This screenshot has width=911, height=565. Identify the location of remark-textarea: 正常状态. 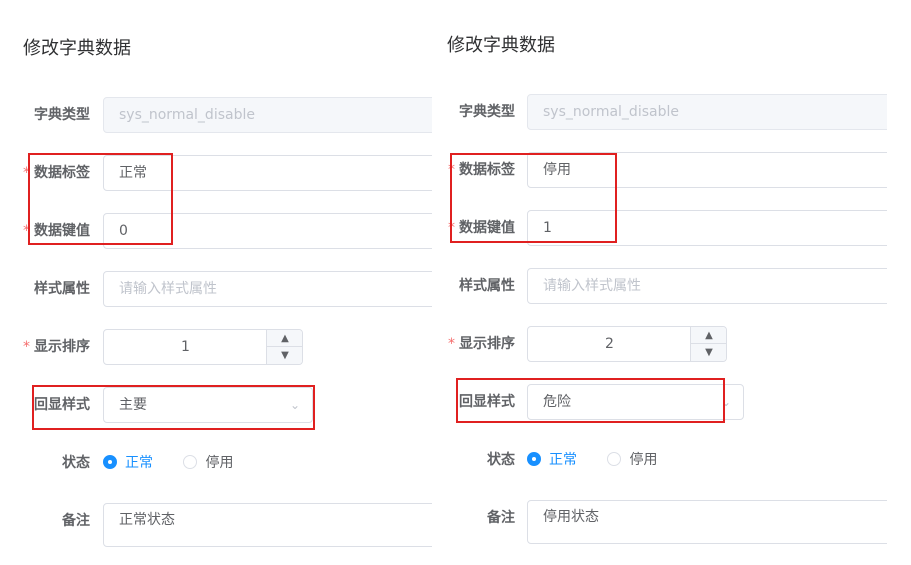
(267, 525).